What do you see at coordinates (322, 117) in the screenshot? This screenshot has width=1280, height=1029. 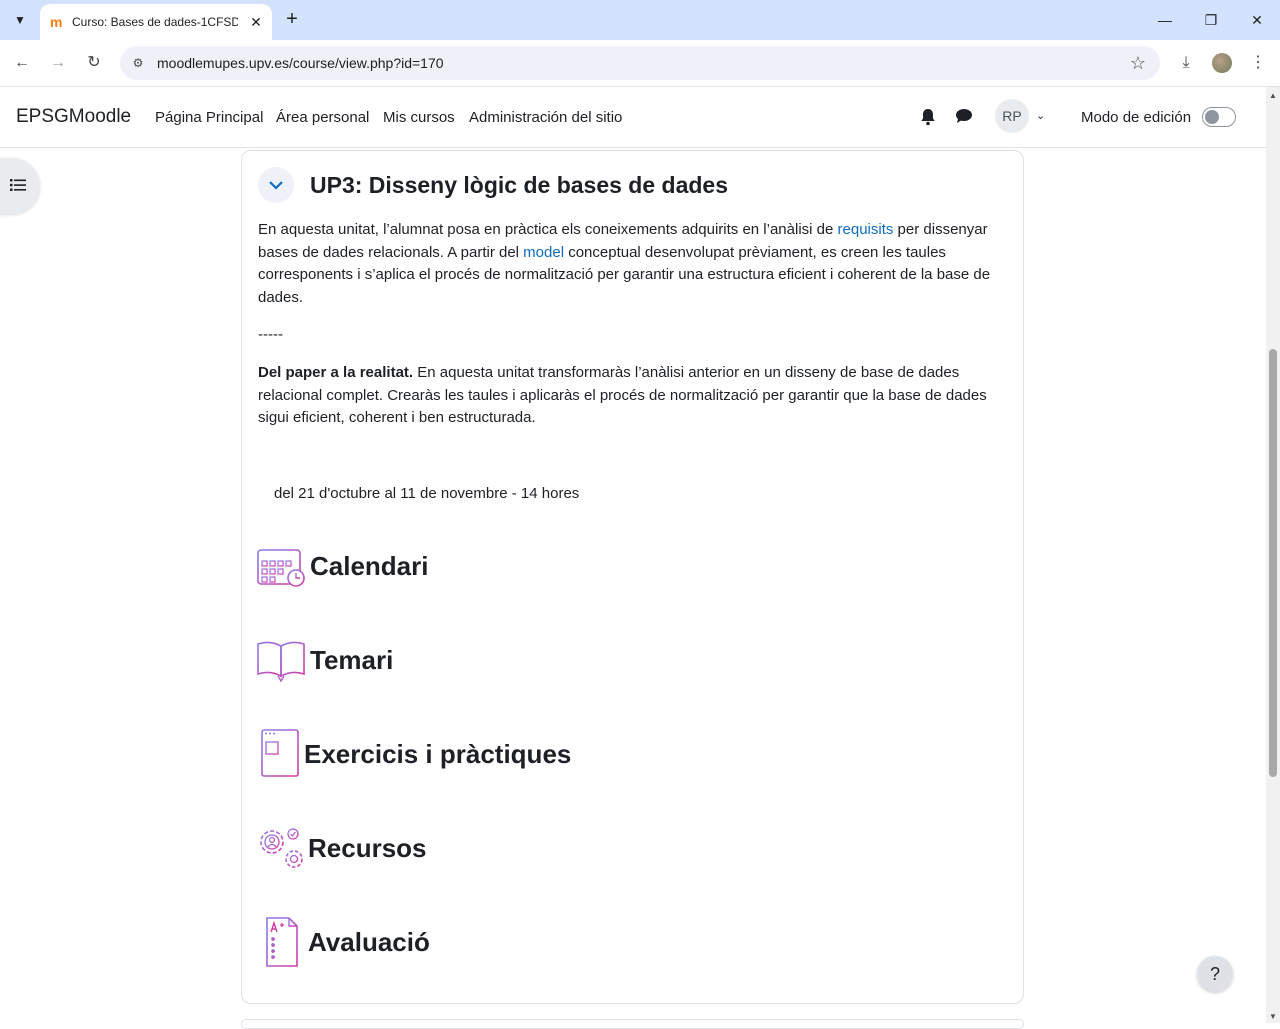 I see `nav-link-dashboard: Área personal` at bounding box center [322, 117].